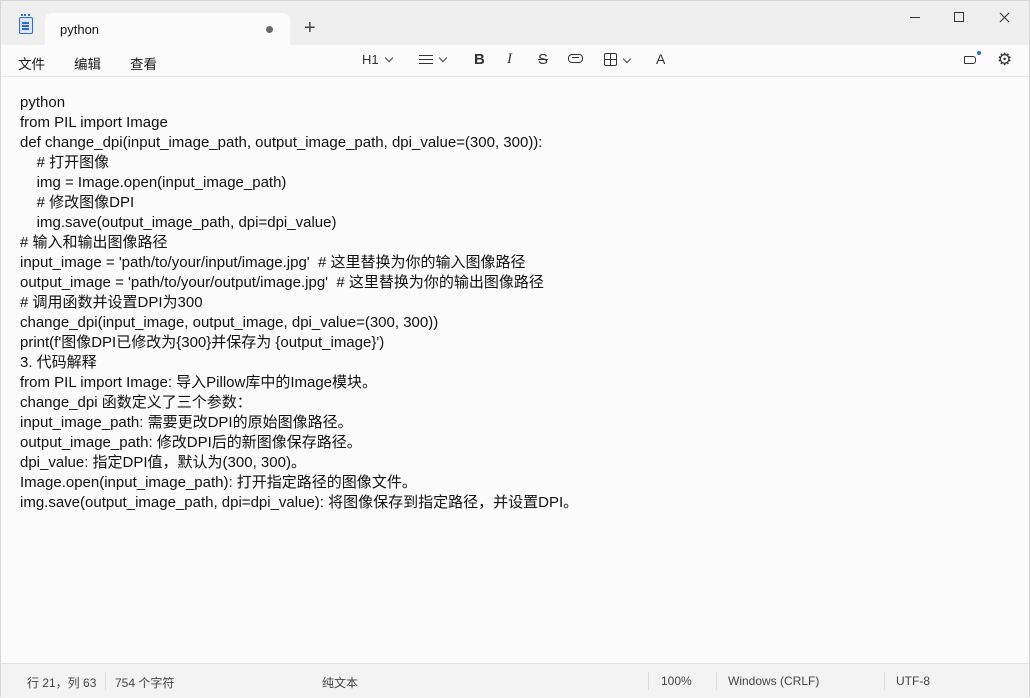 This screenshot has height=698, width=1030. Describe the element at coordinates (94, 242) in the screenshot. I see `editor-line: # 输入和输出图像路径` at that location.